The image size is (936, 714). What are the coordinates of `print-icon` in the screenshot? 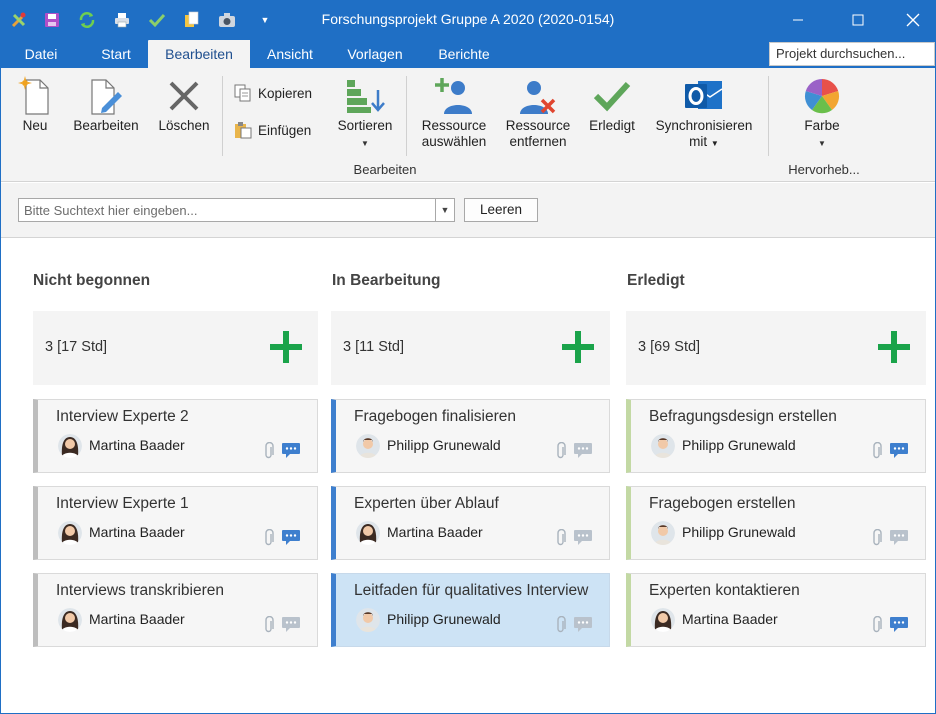 It's located at (122, 20).